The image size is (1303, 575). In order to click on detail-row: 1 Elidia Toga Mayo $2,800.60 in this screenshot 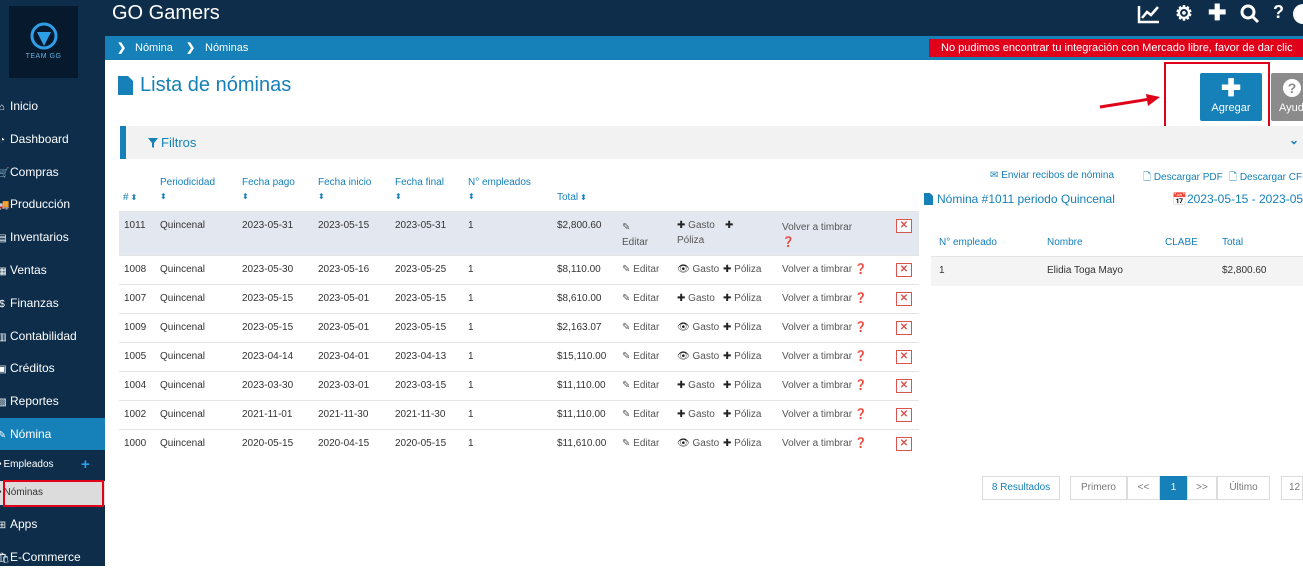, I will do `click(1117, 271)`.